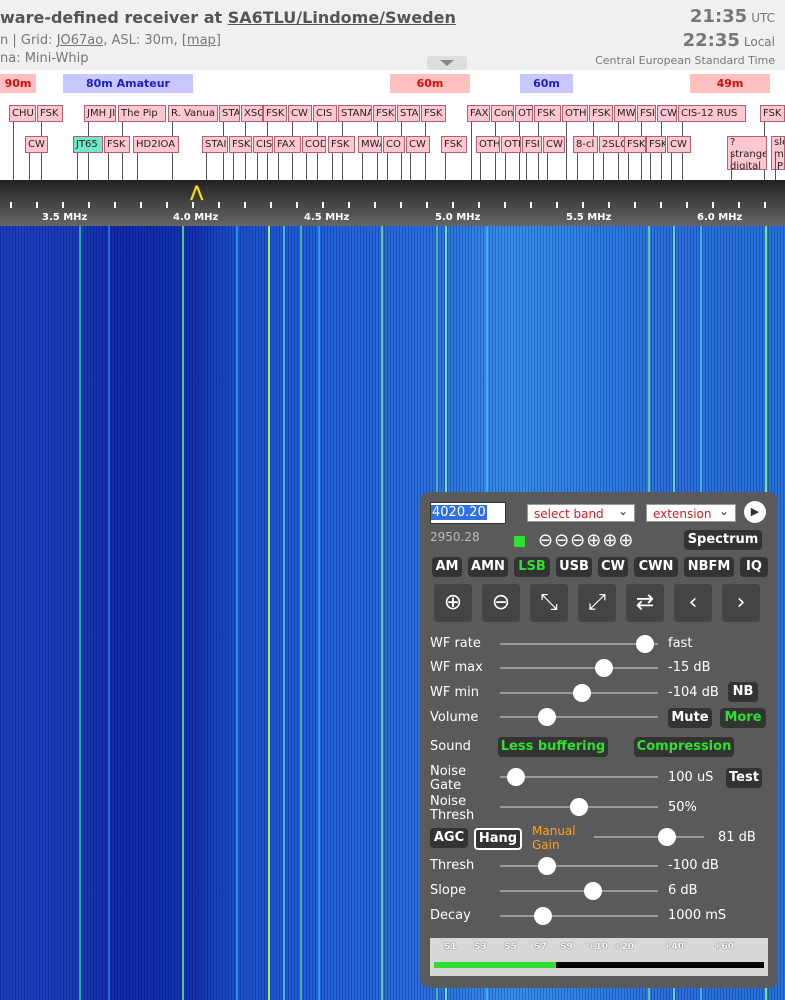 This screenshot has height=1000, width=785. What do you see at coordinates (646, 113) in the screenshot?
I see `station-label-row1: FSI` at bounding box center [646, 113].